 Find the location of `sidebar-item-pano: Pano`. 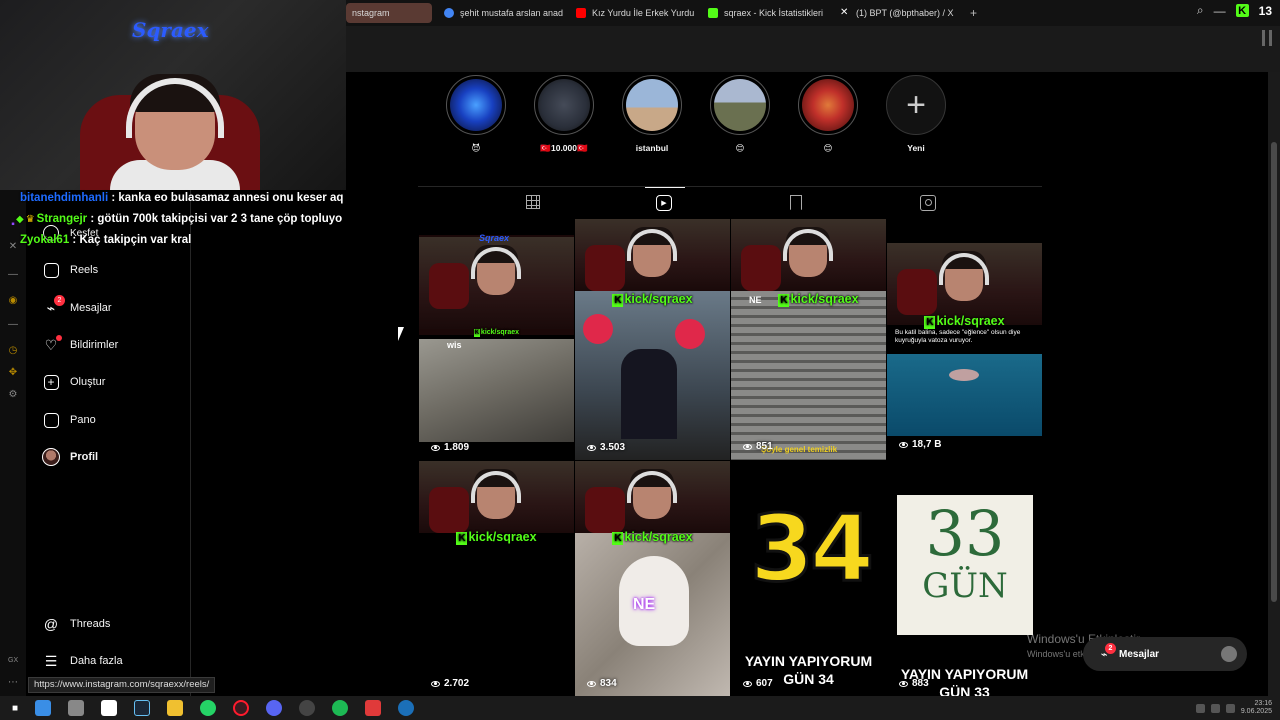

sidebar-item-pano: Pano is located at coordinates (69, 420).